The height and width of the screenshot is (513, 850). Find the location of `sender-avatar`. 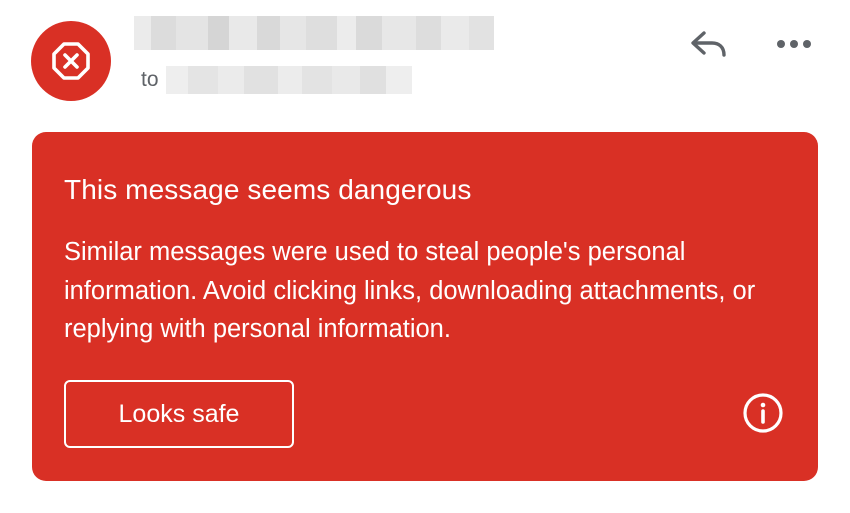

sender-avatar is located at coordinates (71, 61).